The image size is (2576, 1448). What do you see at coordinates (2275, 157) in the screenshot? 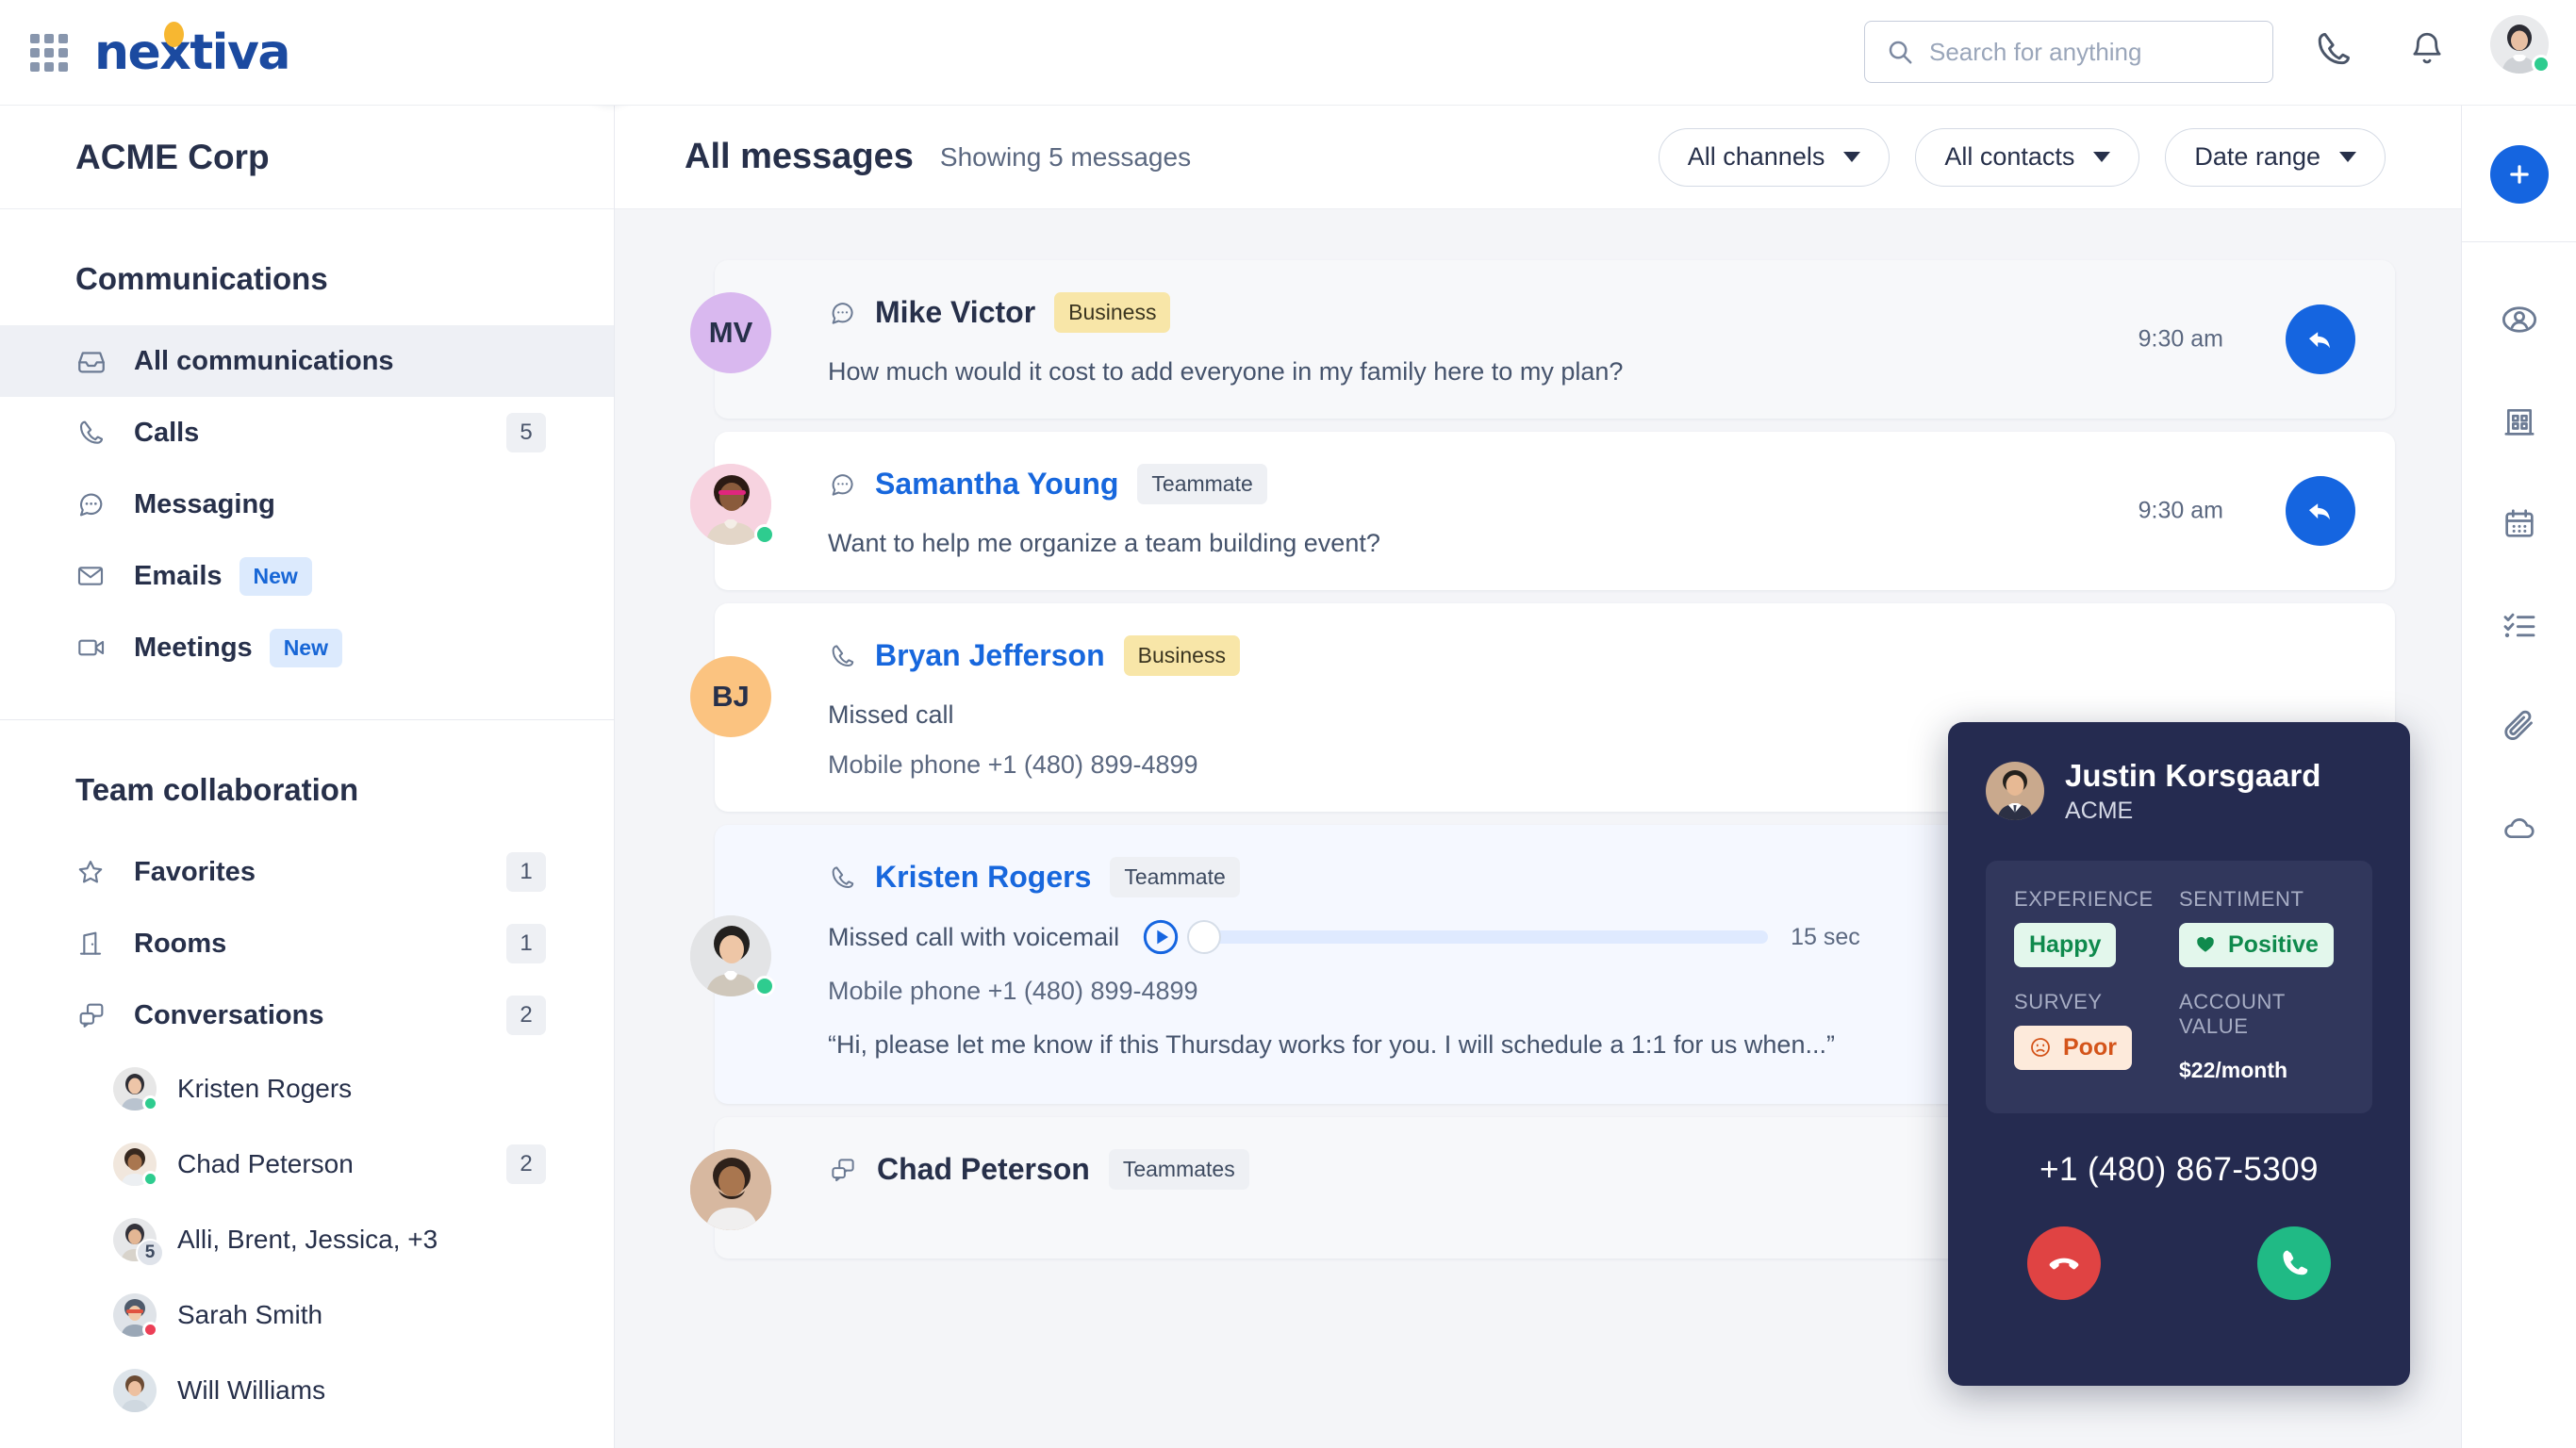
I see `filter-date-range: Date range` at bounding box center [2275, 157].